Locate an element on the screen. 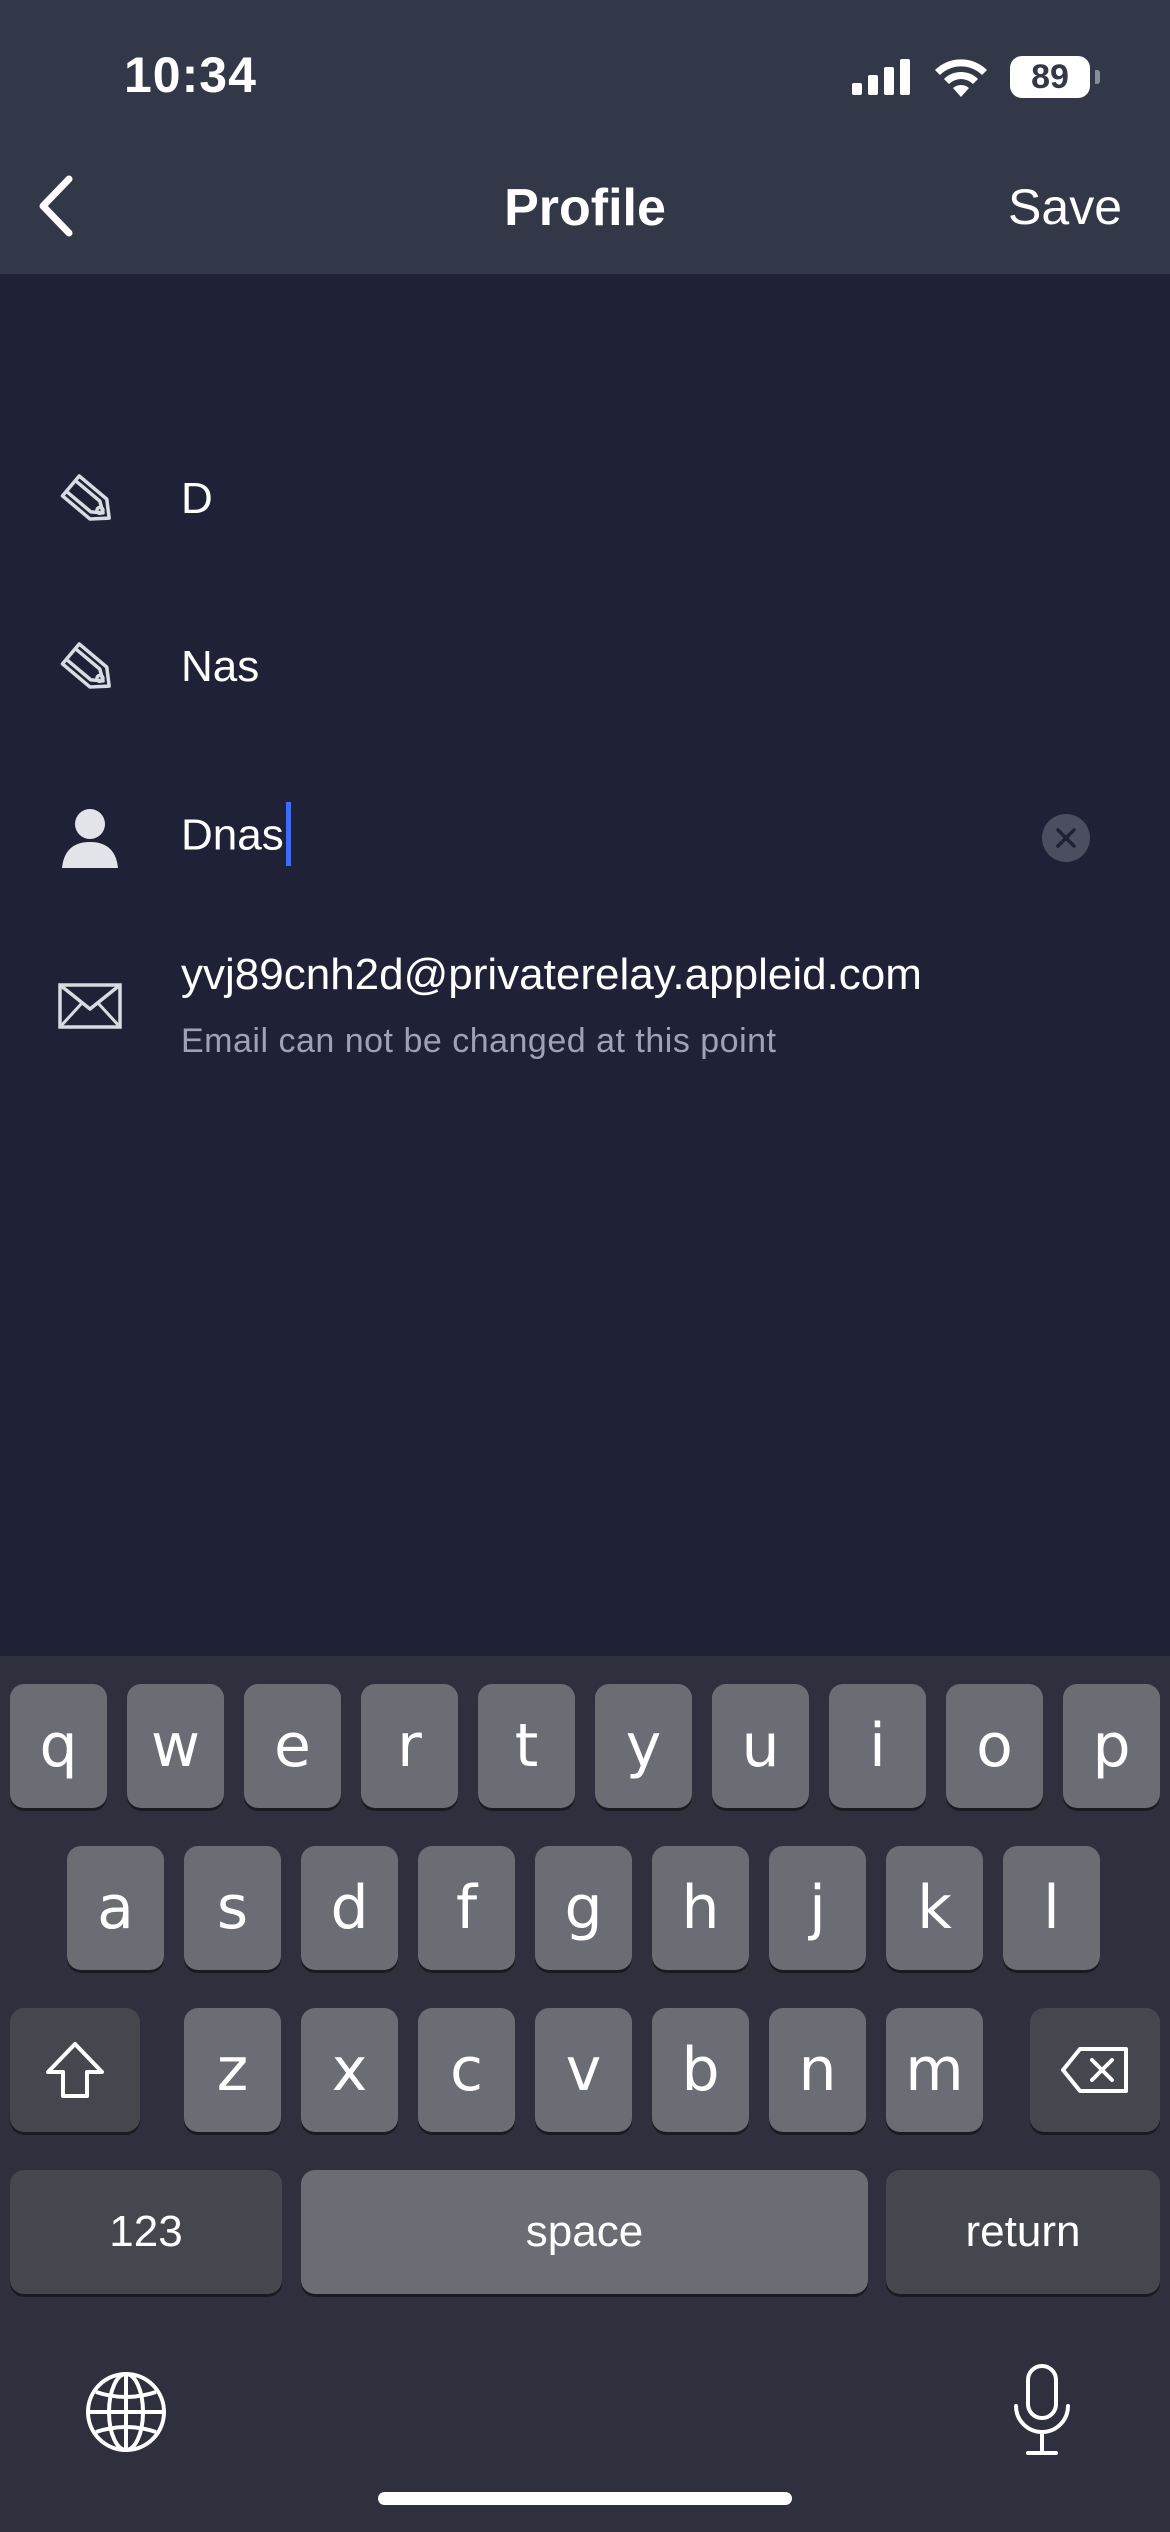 The height and width of the screenshot is (2532, 1170). username-row: Dnas is located at coordinates (585, 839).